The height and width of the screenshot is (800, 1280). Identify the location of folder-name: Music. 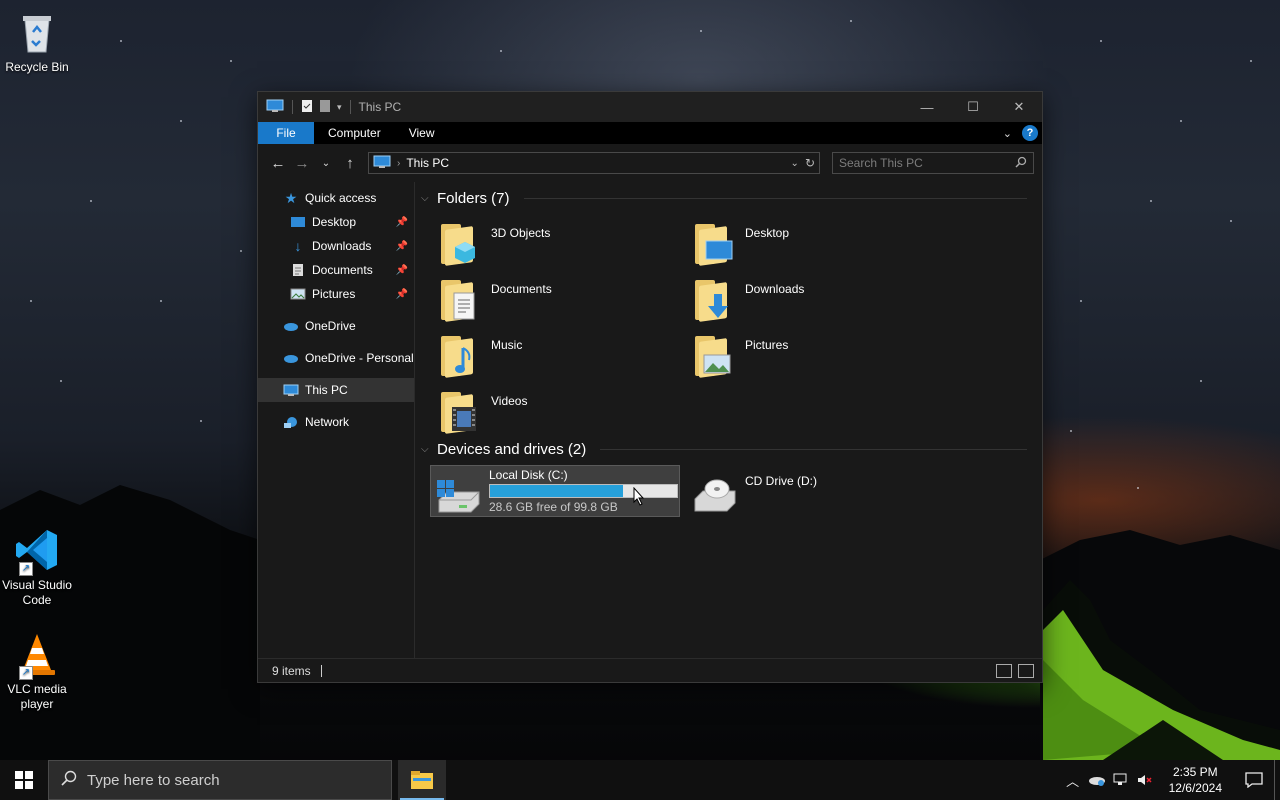
(507, 345).